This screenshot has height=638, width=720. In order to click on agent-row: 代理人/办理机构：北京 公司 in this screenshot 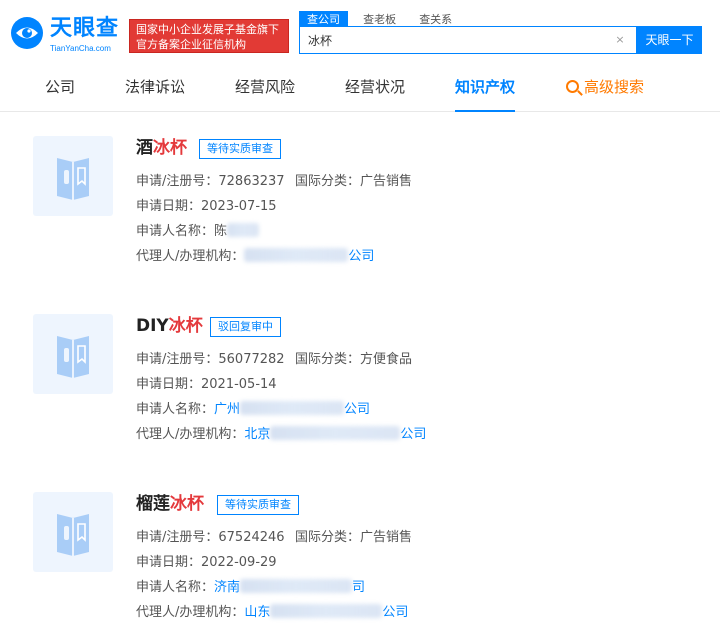, I will do `click(281, 435)`.